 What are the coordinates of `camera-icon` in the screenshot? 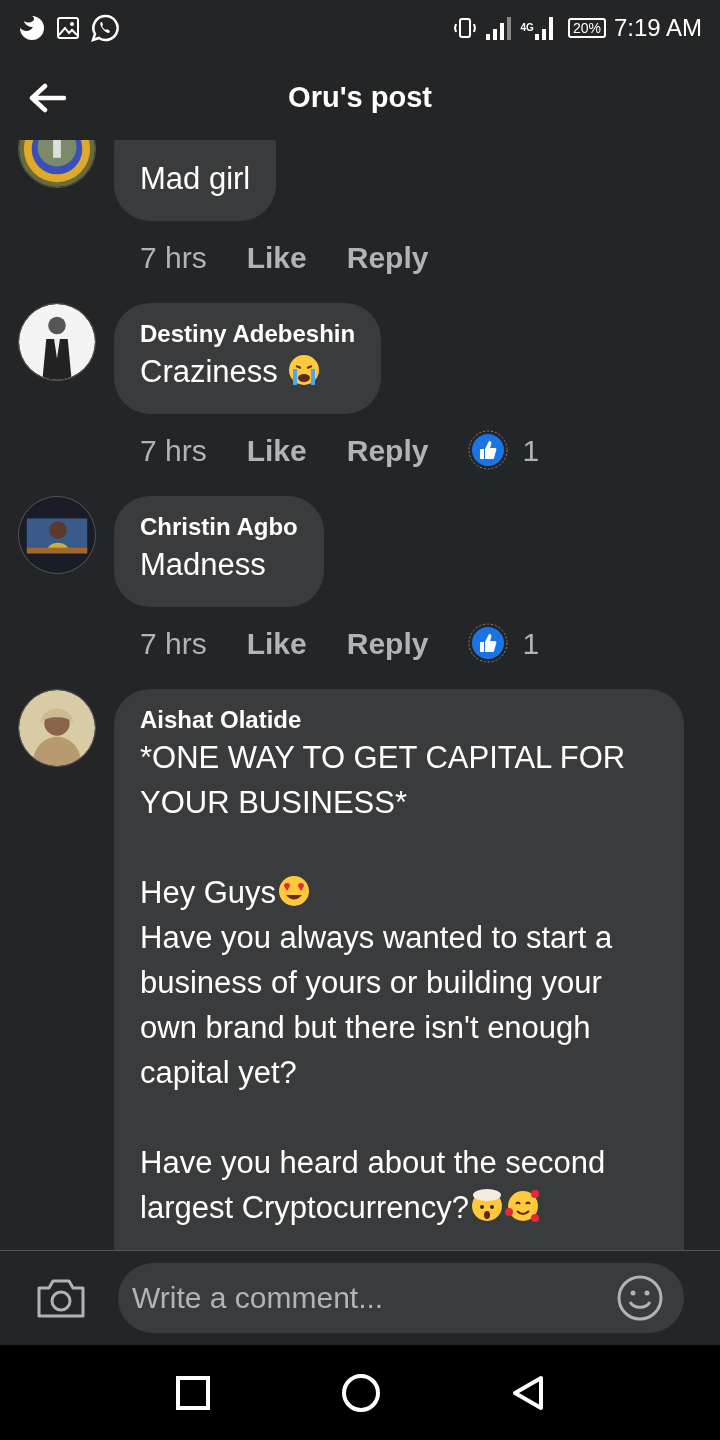 It's located at (61, 1298).